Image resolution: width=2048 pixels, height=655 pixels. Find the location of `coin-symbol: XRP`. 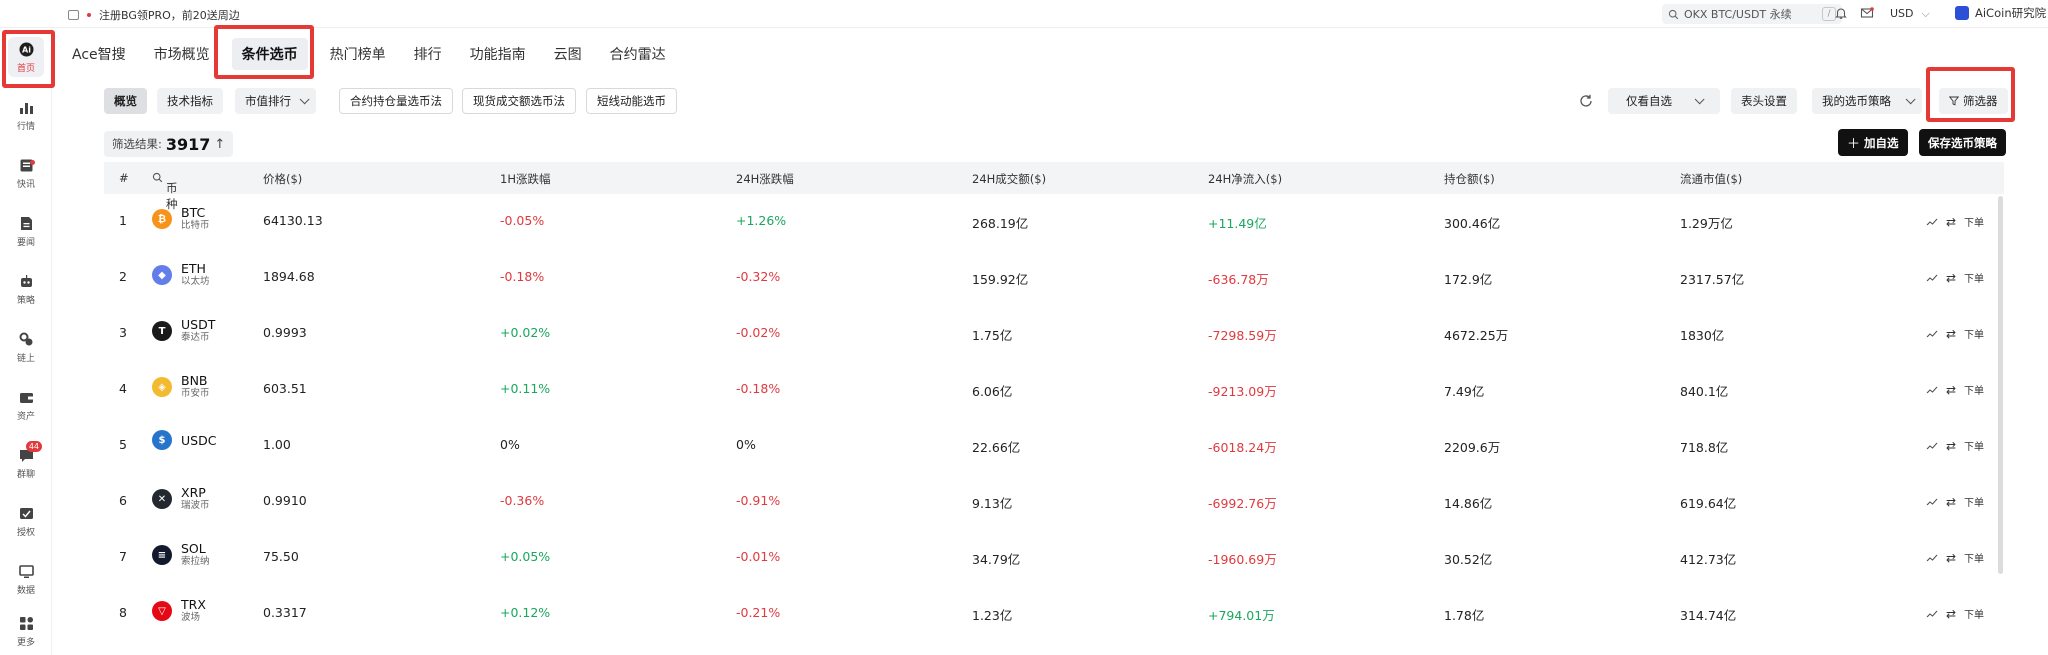

coin-symbol: XRP is located at coordinates (193, 492).